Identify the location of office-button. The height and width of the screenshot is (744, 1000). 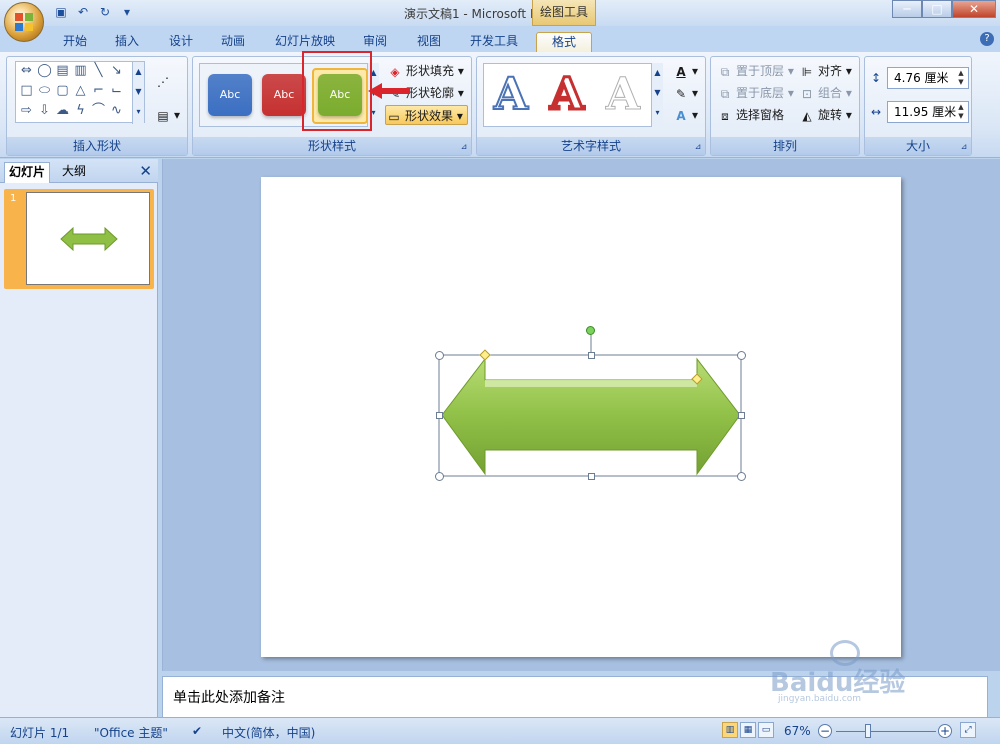
(24, 22).